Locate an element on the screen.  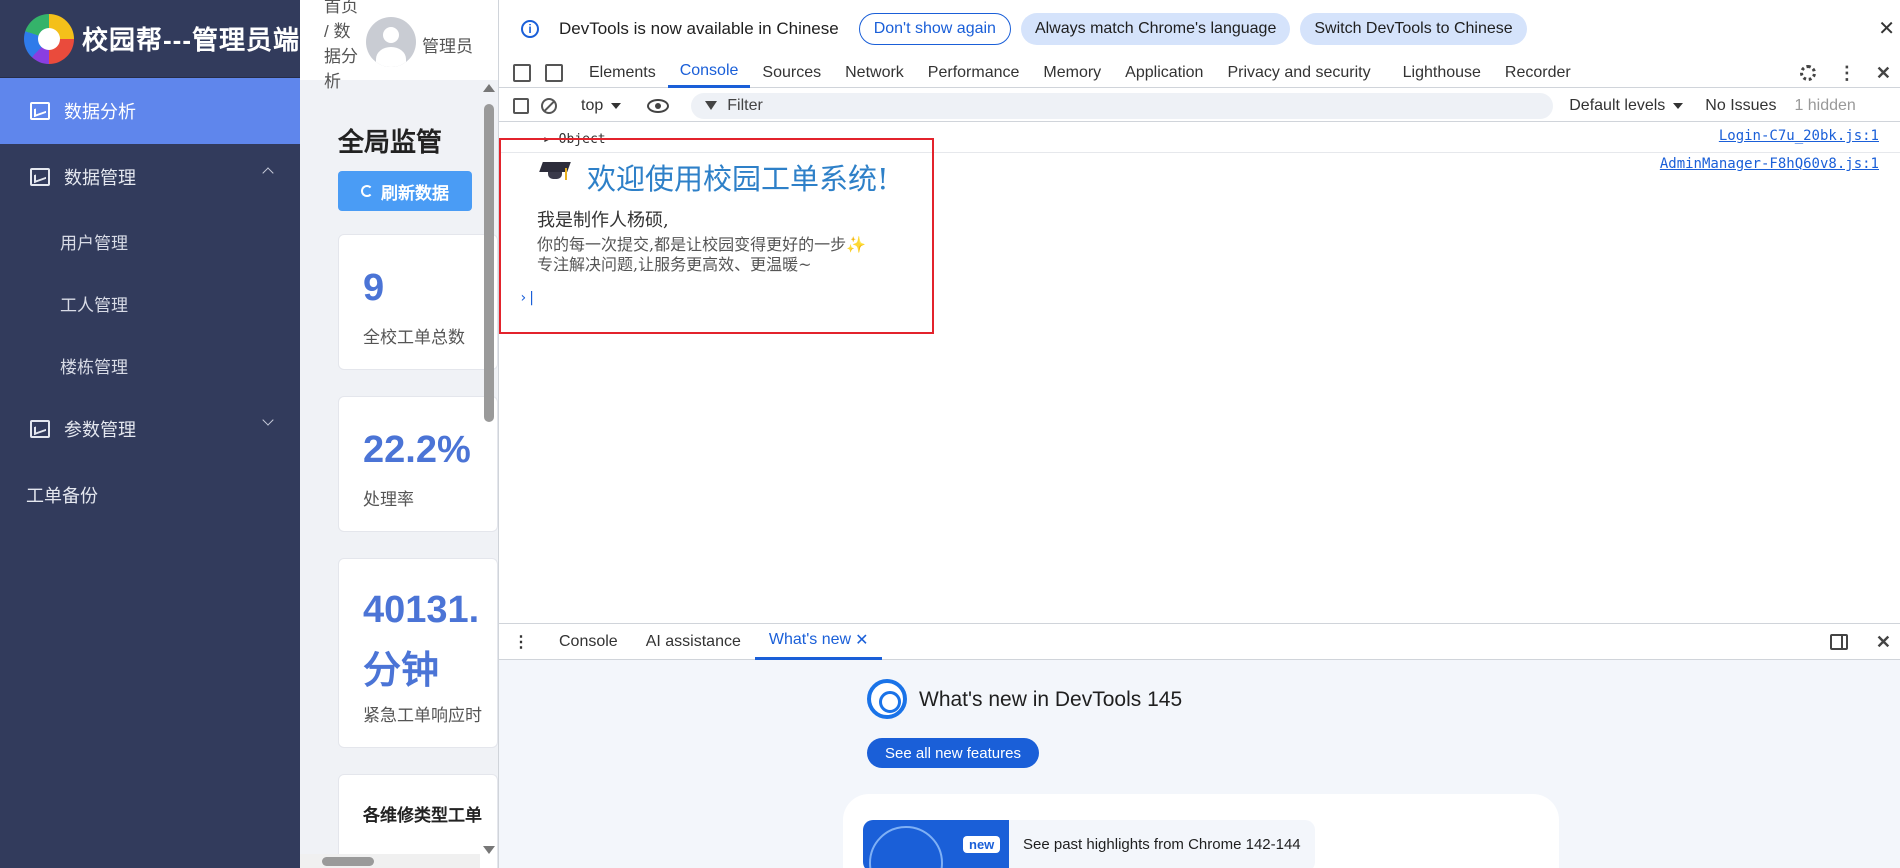
scroll-down-icon is located at coordinates (489, 850).